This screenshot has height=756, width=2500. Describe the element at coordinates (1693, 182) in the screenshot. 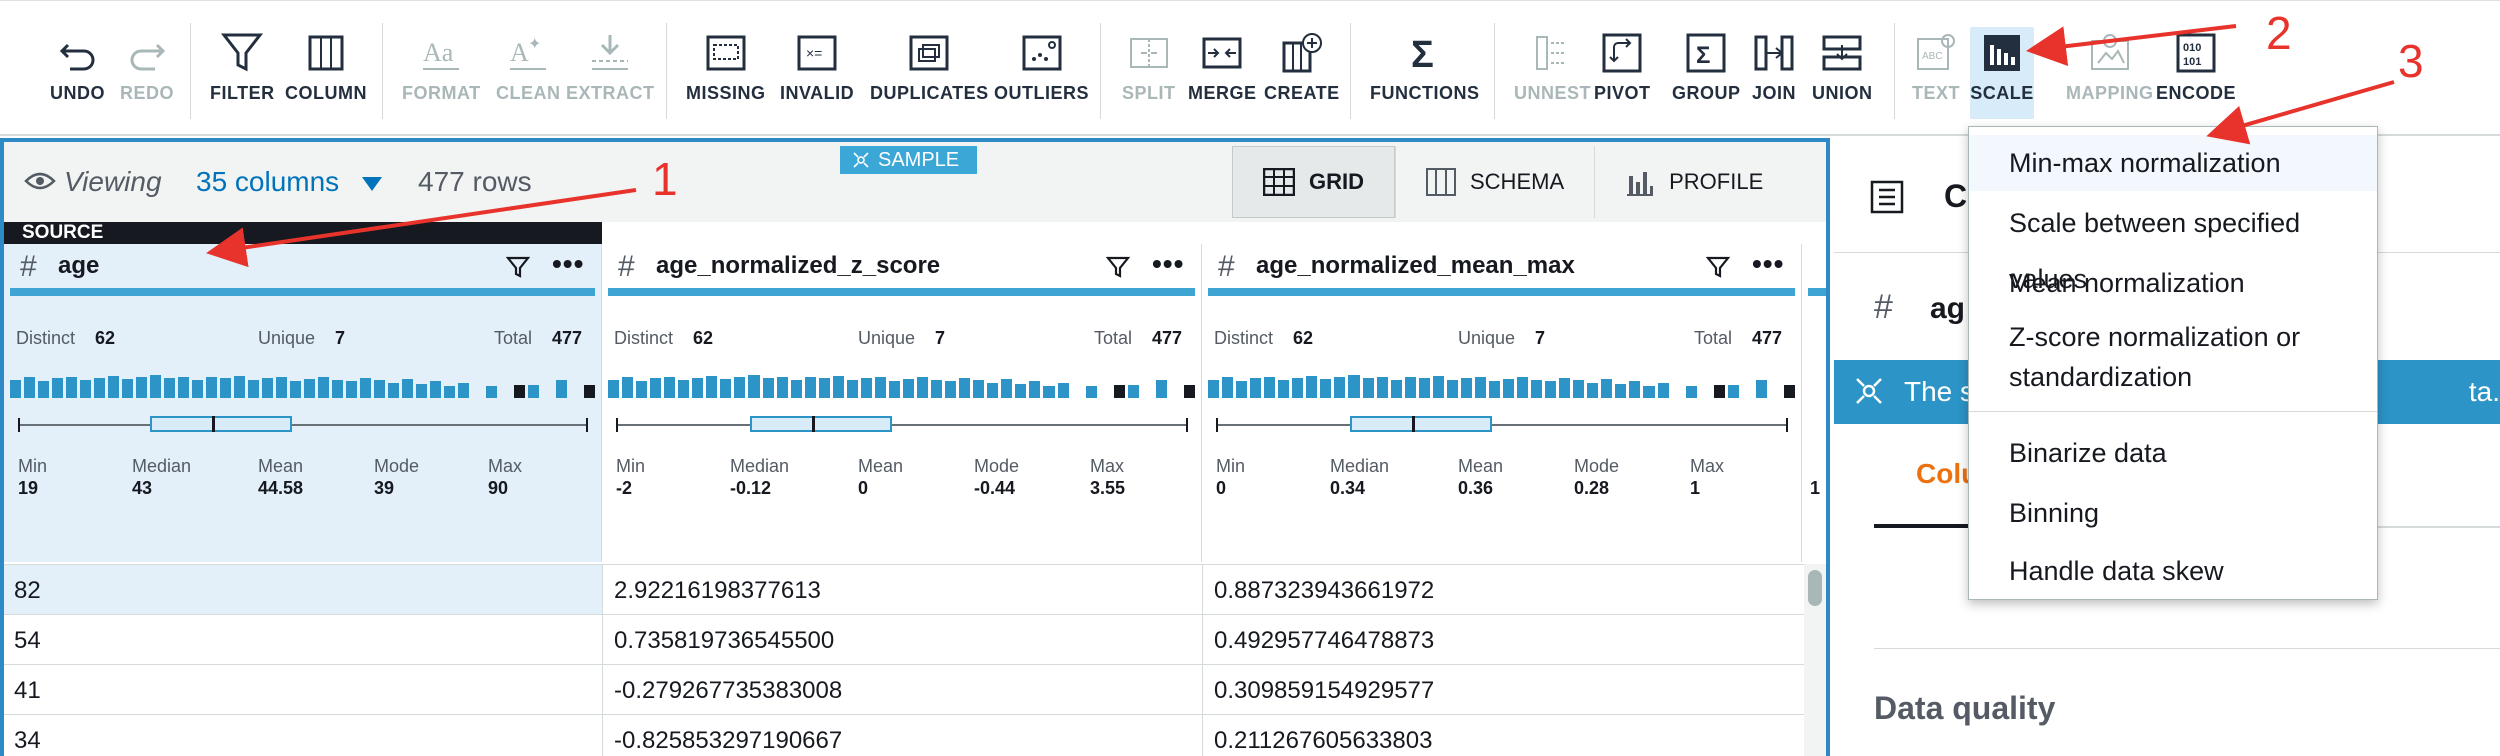

I see `tab-profile: PROFILE` at that location.